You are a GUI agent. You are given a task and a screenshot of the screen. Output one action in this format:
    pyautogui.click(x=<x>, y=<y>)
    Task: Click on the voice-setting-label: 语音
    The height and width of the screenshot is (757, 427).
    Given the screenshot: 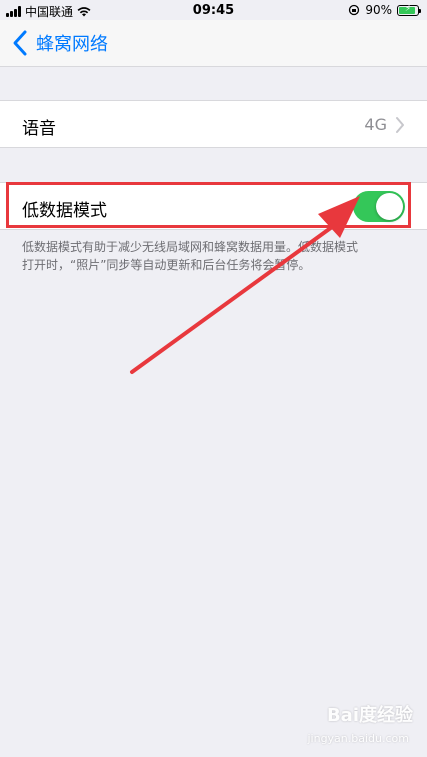 What is the action you would take?
    pyautogui.click(x=39, y=129)
    